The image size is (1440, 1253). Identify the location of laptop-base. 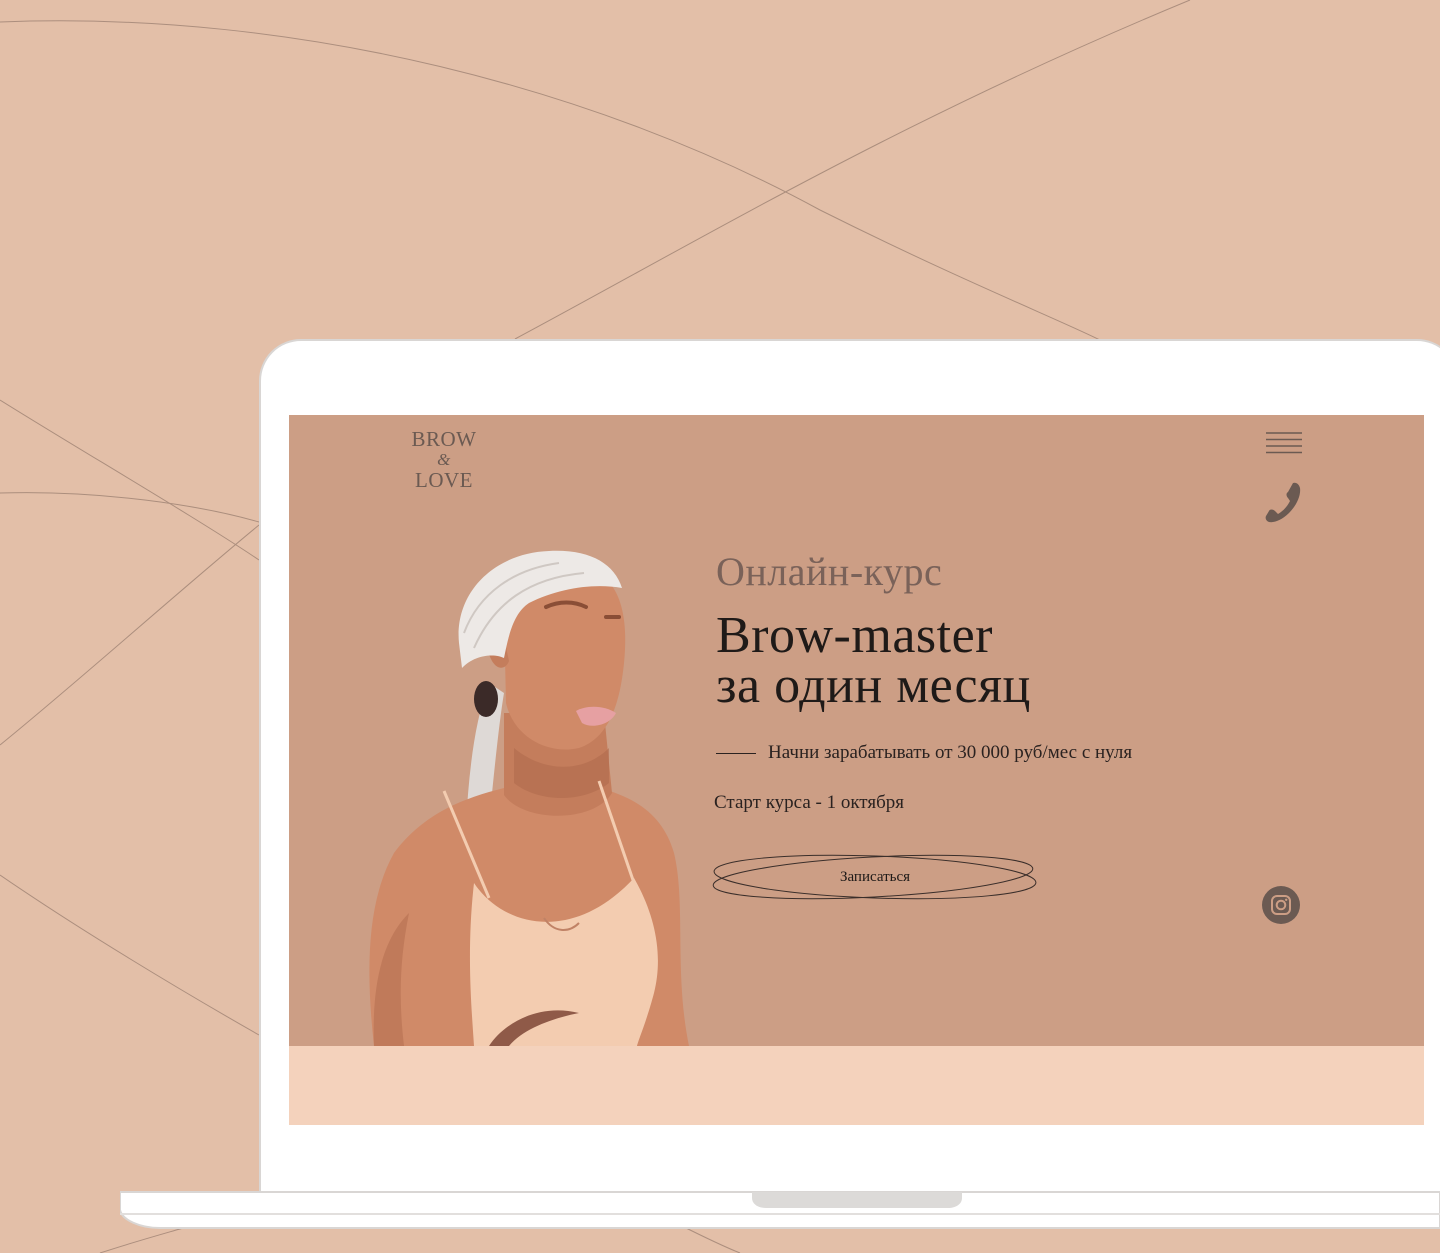
(780, 1210).